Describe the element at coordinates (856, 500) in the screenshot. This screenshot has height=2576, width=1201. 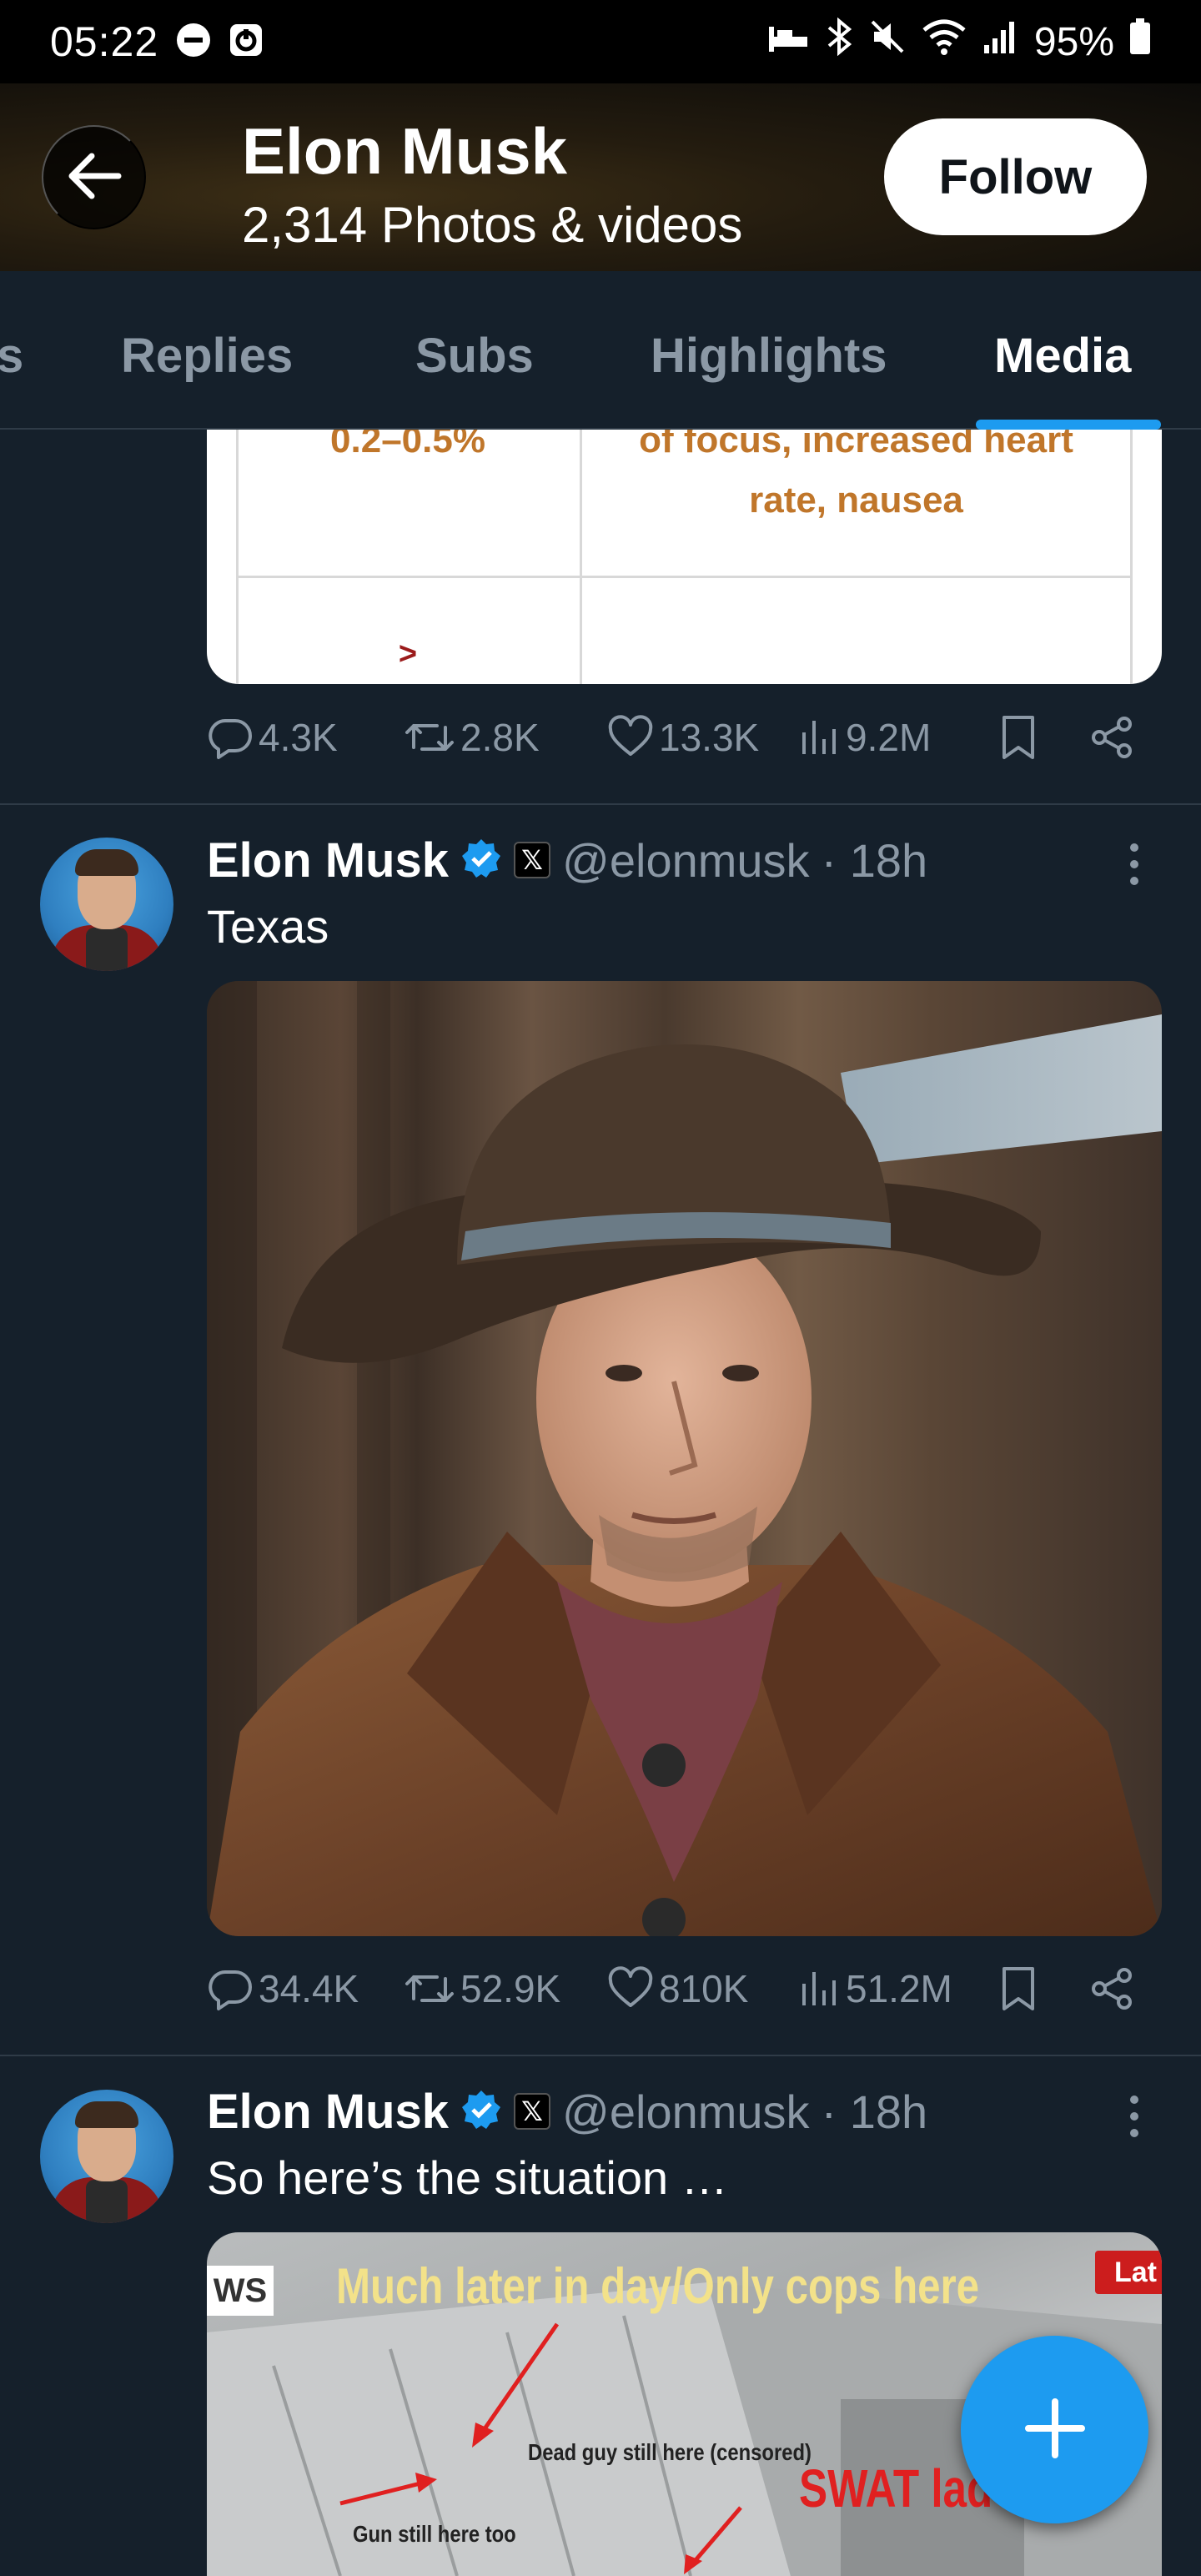
I see `table-cell: rate, nausea` at that location.